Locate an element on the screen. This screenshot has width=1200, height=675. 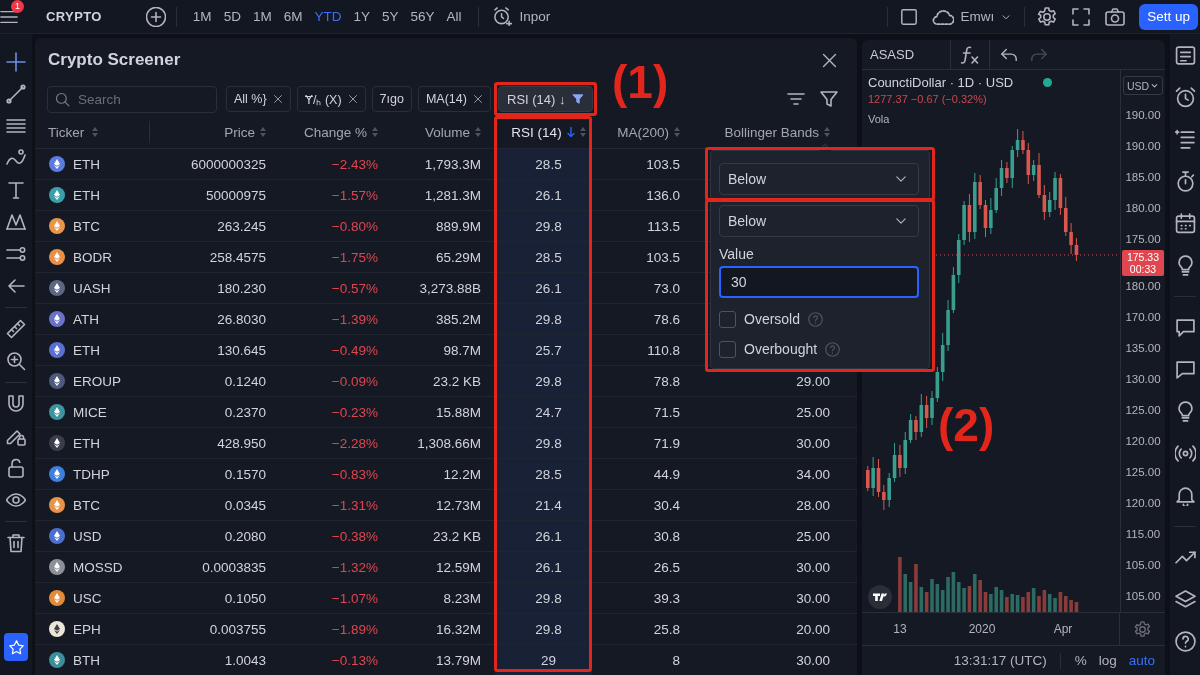
bell-icon is located at coordinates (1185, 495).